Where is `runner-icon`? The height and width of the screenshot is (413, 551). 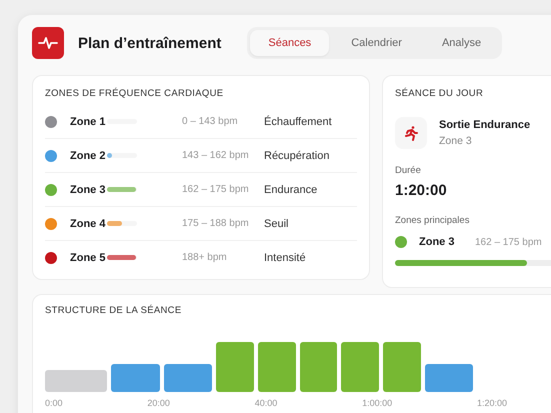
runner-icon is located at coordinates (411, 133).